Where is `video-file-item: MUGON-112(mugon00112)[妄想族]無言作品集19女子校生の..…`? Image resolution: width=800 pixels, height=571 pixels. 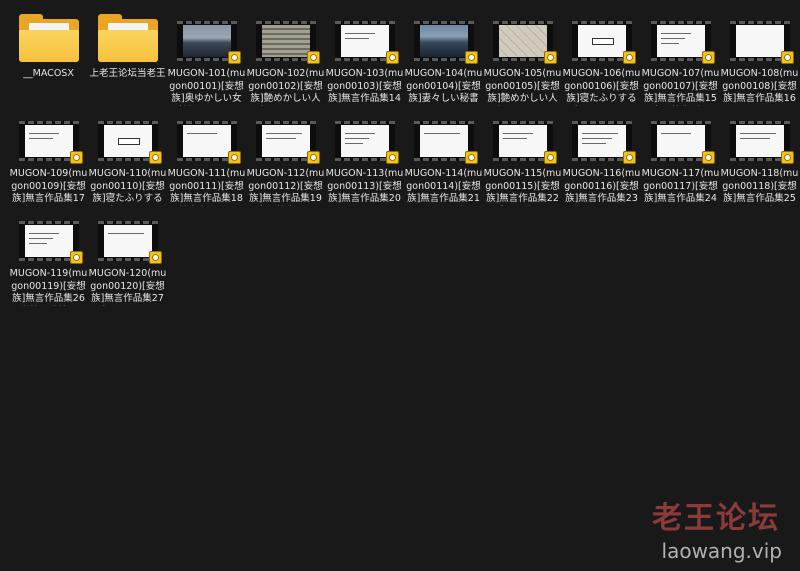 video-file-item: MUGON-112(mugon00112)[妄想族]無言作品集19女子校生の..… is located at coordinates (285, 158).